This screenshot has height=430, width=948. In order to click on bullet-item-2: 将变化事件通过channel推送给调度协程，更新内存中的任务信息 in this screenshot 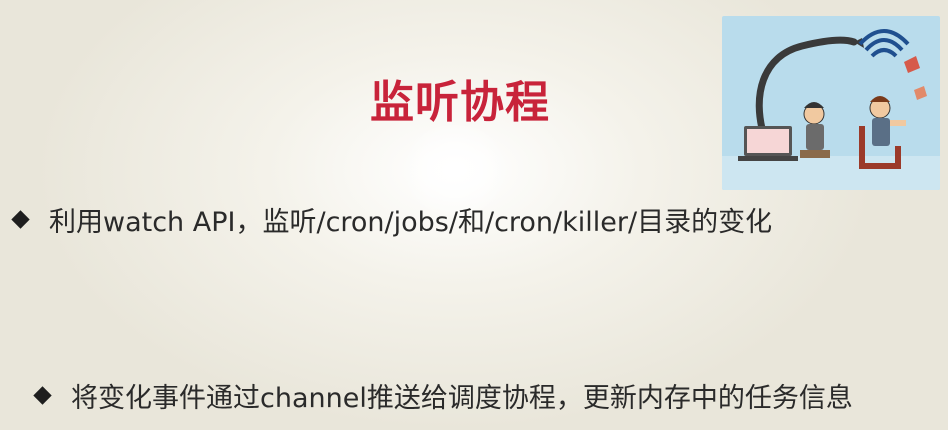, I will do `click(441, 395)`.